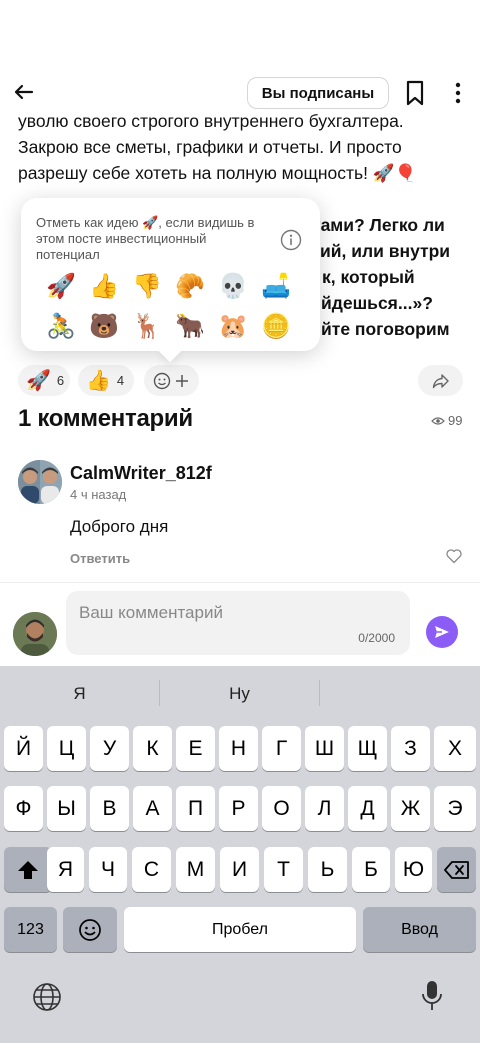 This screenshot has height=1043, width=480. Describe the element at coordinates (109, 808) in the screenshot. I see `key: В` at that location.